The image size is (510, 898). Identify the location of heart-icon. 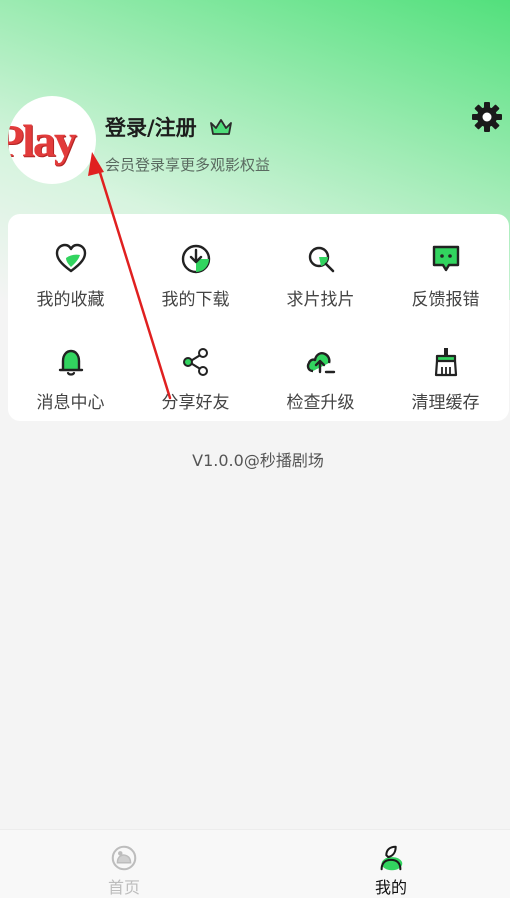
(70, 258).